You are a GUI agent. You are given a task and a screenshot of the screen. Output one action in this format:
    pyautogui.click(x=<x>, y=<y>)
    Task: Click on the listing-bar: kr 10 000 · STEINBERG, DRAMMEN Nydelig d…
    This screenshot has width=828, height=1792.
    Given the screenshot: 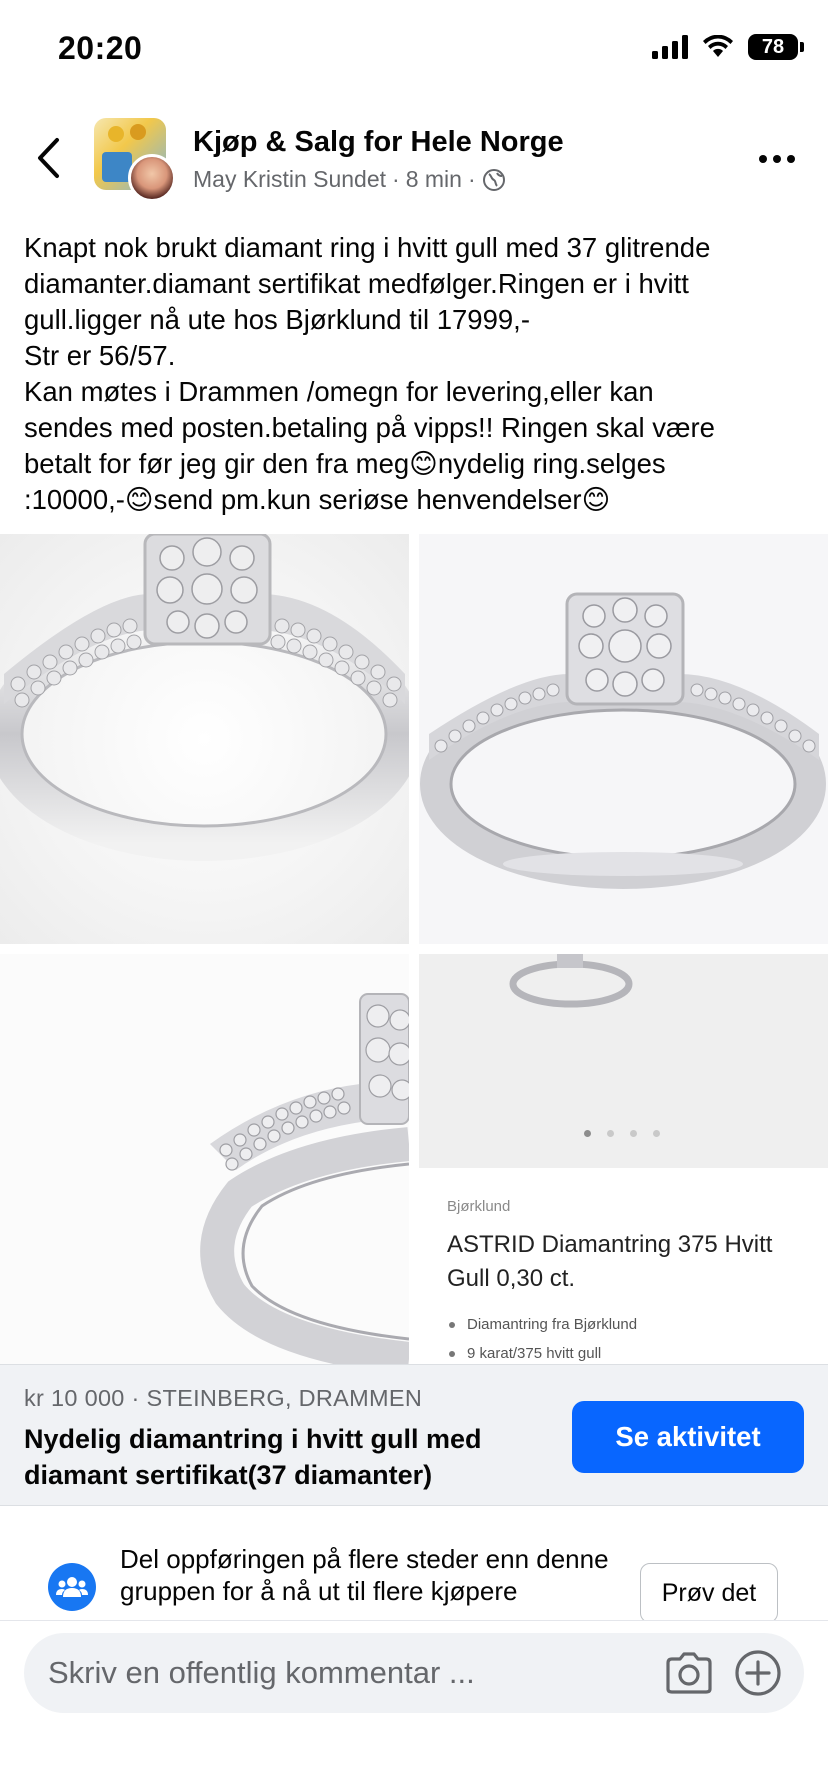 What is the action you would take?
    pyautogui.click(x=414, y=1435)
    